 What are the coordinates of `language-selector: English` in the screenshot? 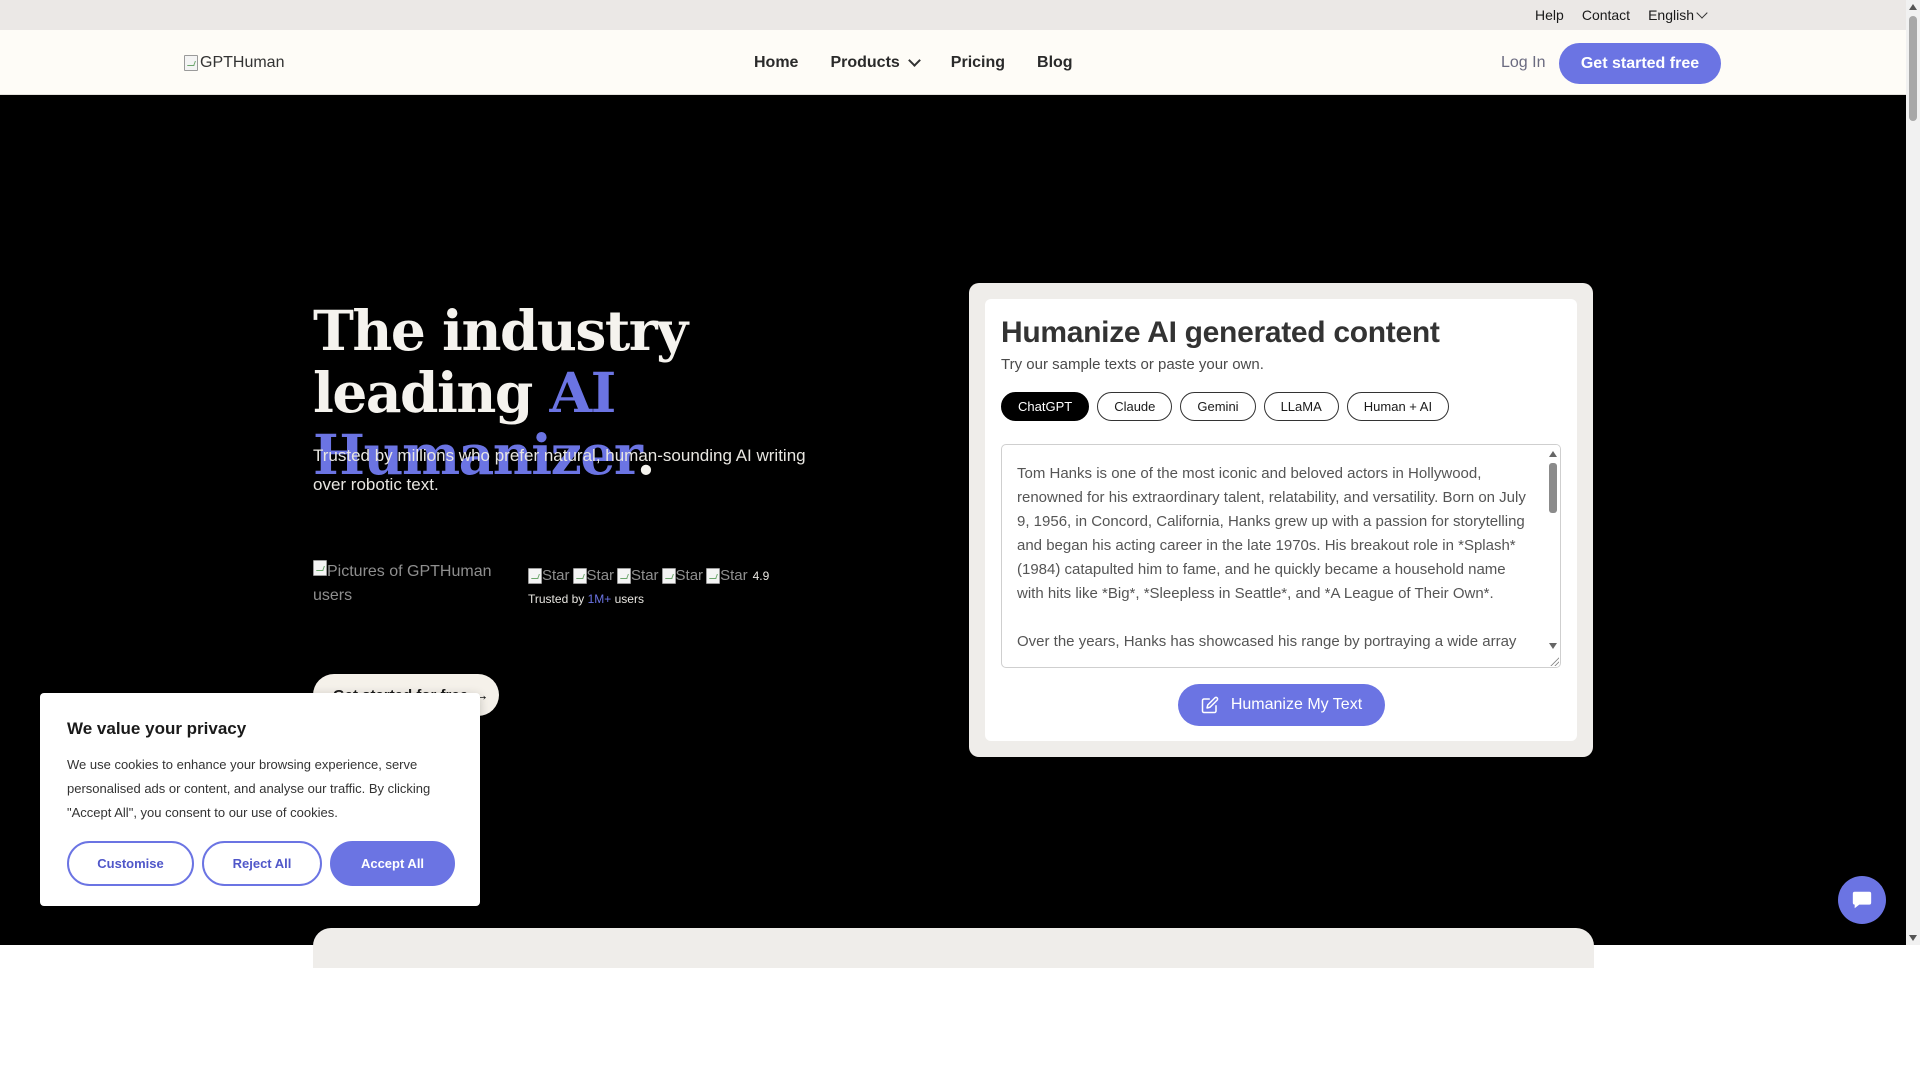 It's located at (1678, 15).